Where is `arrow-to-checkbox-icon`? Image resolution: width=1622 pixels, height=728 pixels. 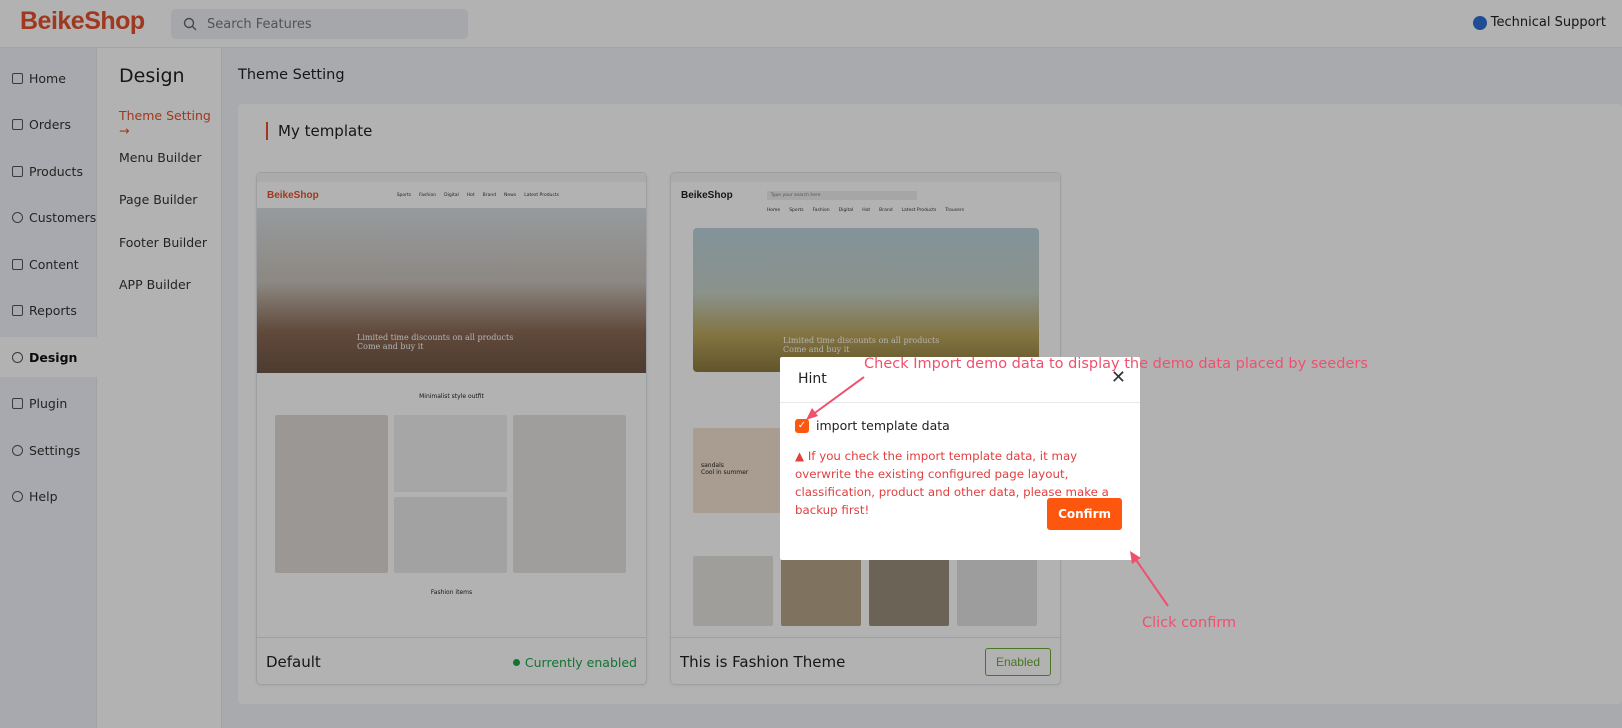
arrow-to-checkbox-icon is located at coordinates (835, 398).